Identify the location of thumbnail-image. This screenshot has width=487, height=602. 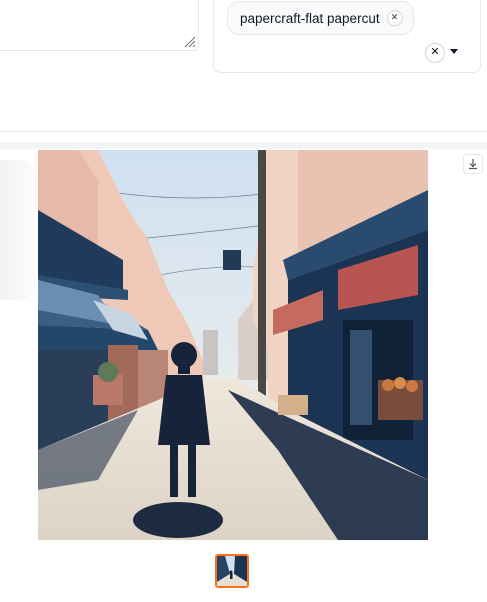
(232, 571).